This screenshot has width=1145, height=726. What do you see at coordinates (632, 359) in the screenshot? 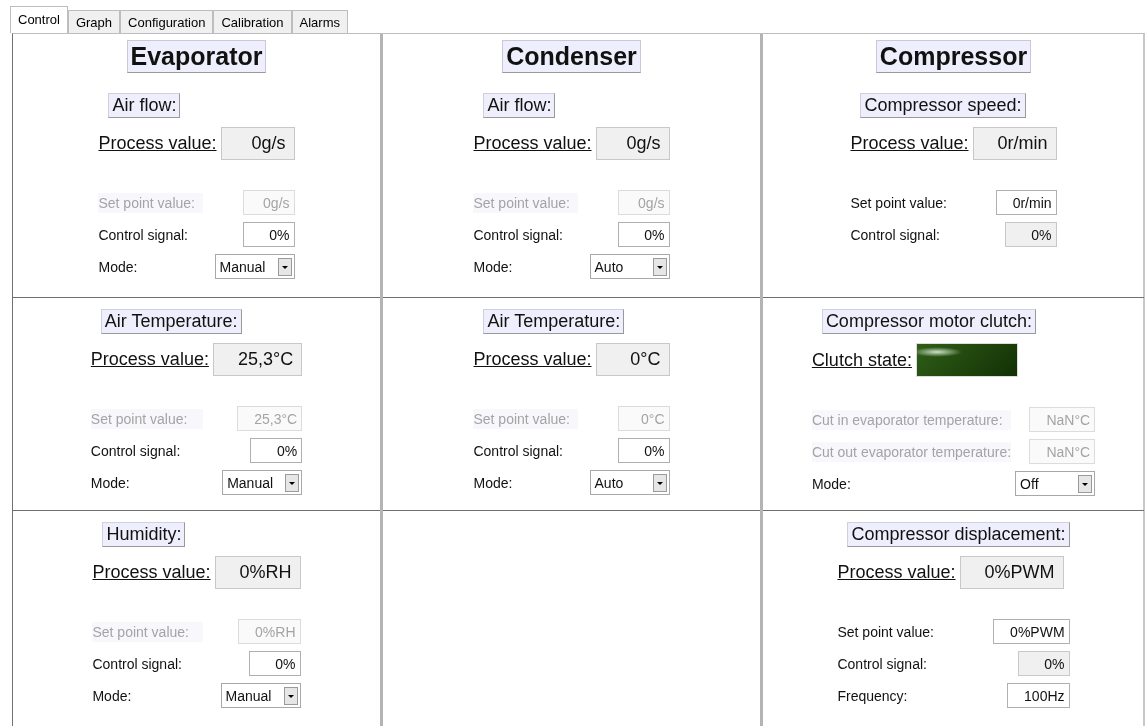
I see `process-value-field: 0°C` at bounding box center [632, 359].